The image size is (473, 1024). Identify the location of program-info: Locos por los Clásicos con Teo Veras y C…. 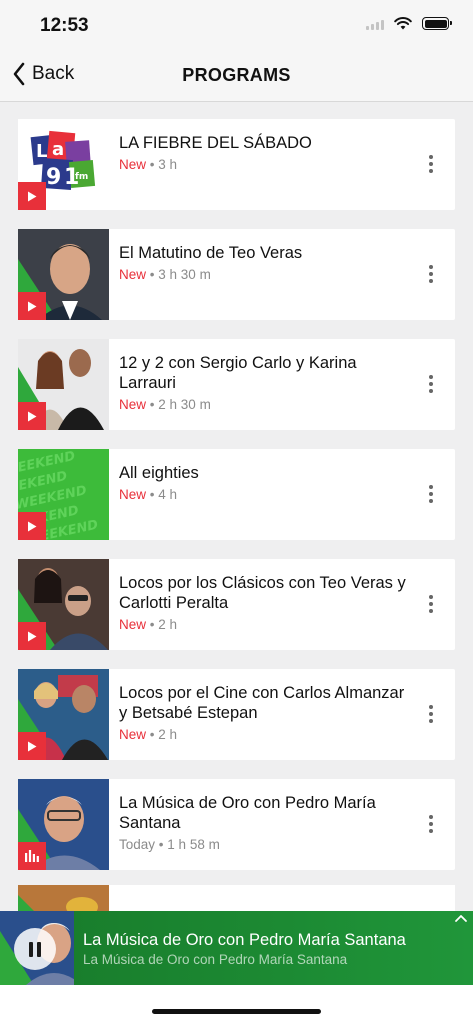
(282, 604).